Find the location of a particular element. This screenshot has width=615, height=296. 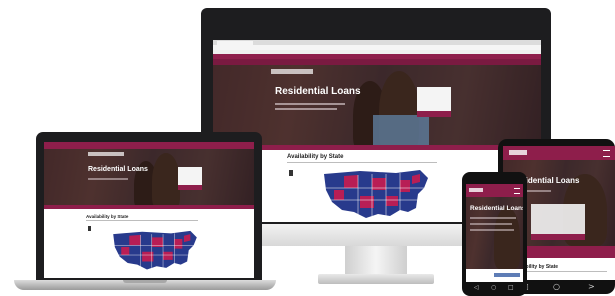

phone-screen: Residential Loans is located at coordinates (494, 233).